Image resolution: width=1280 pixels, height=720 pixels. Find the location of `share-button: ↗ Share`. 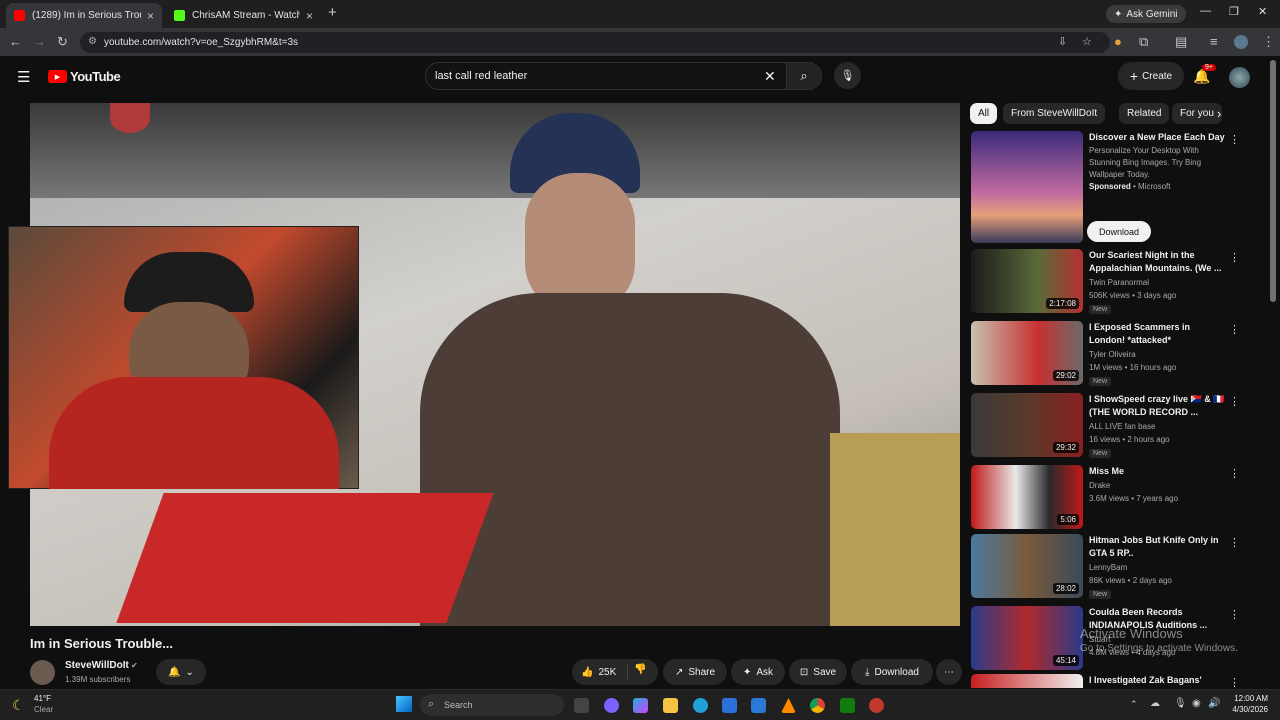

share-button: ↗ Share is located at coordinates (695, 672).